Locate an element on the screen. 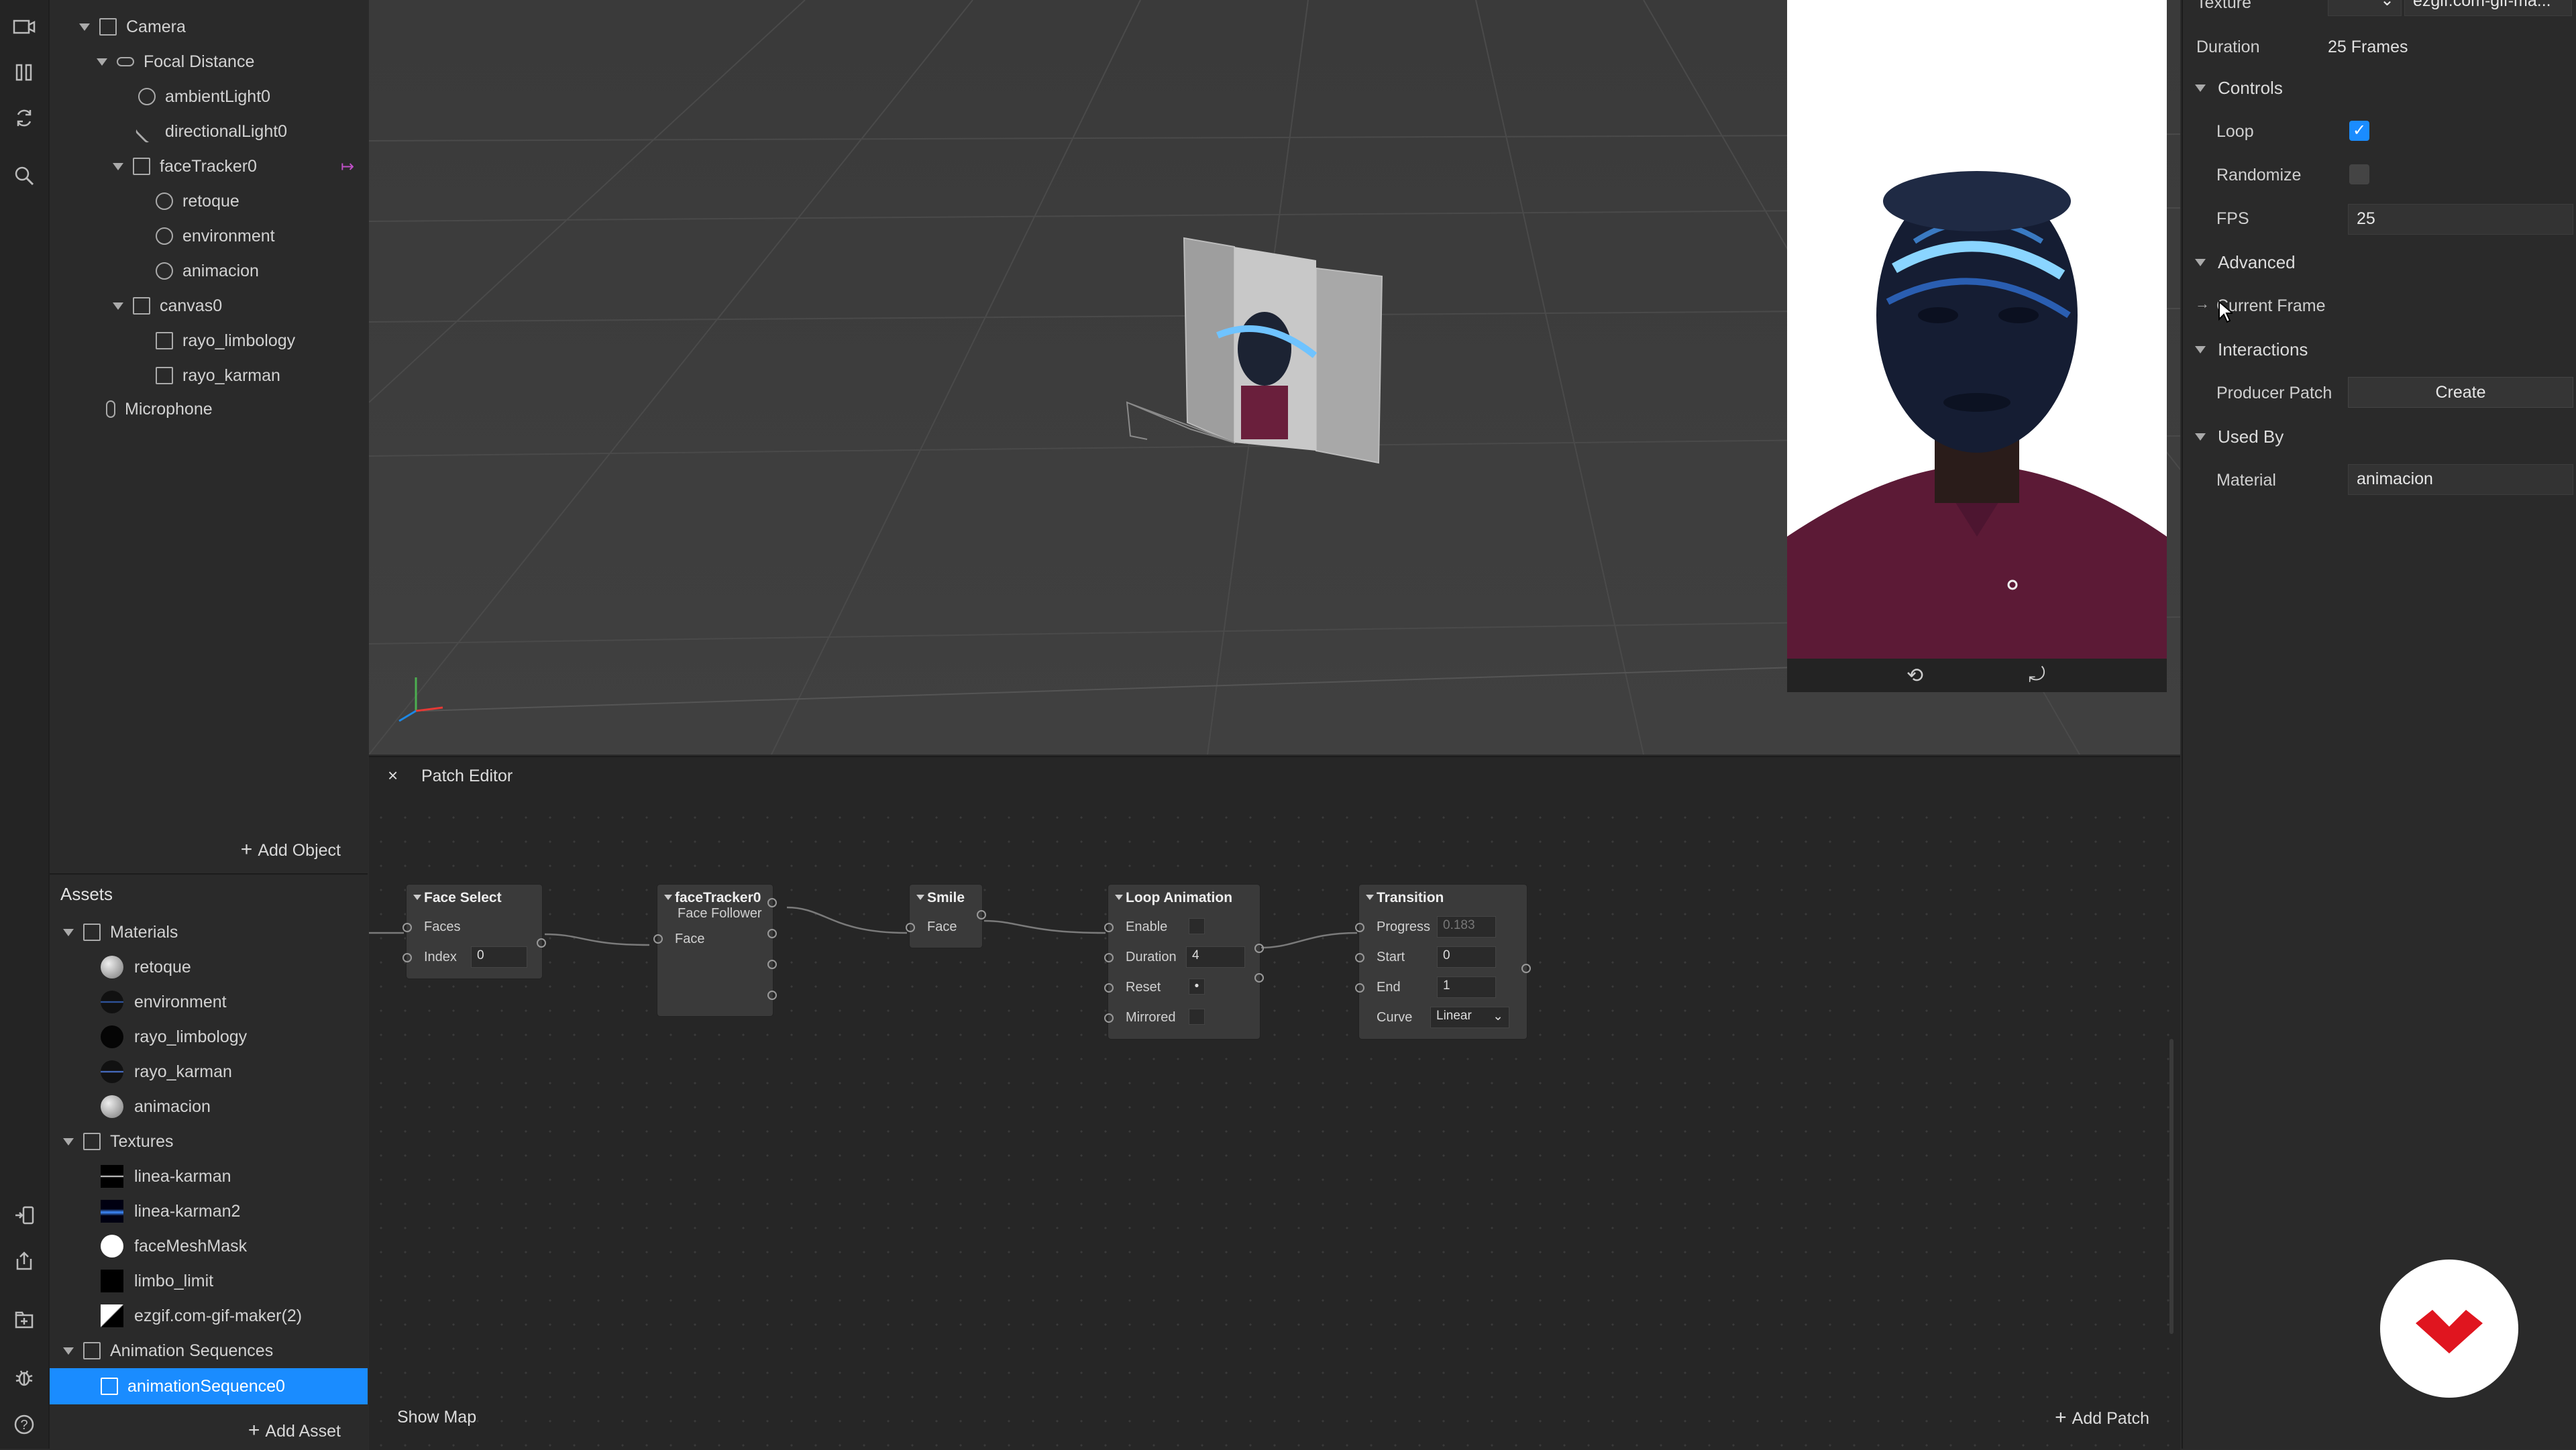 The height and width of the screenshot is (1450, 2576). camera-view-icon is located at coordinates (24, 27).